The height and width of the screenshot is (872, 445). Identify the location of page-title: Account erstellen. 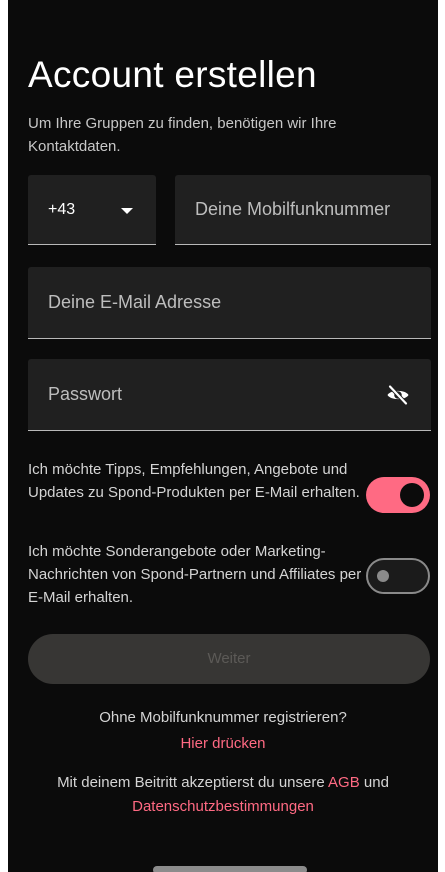
(172, 74).